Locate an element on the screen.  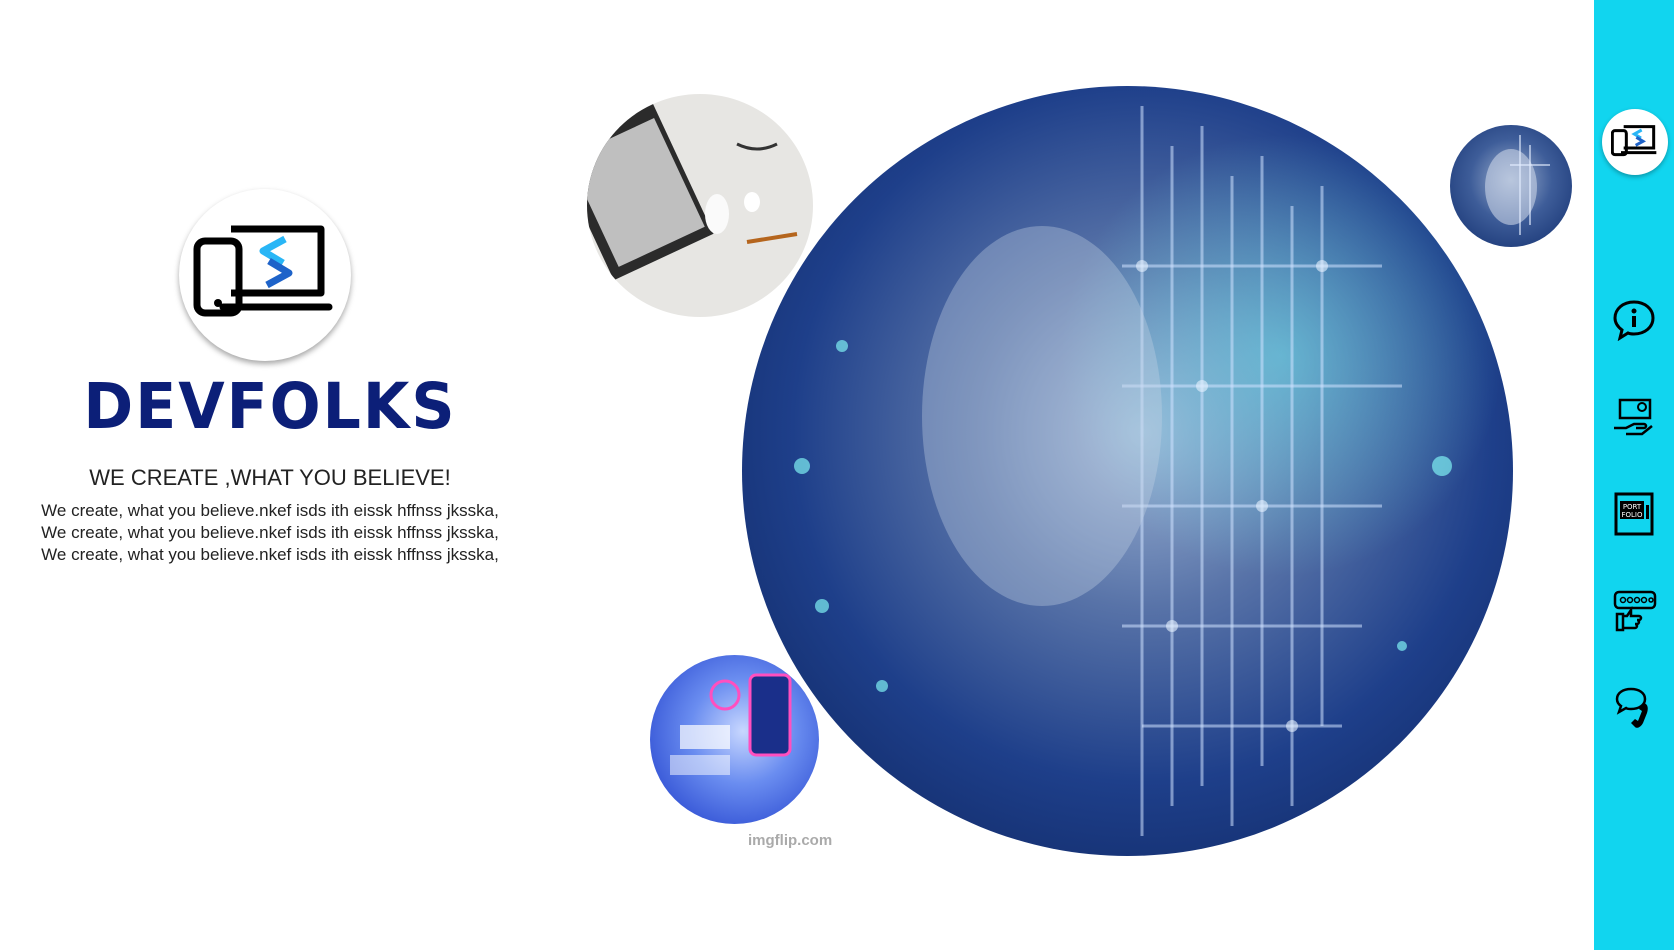
nav-services is located at coordinates (1634, 417).